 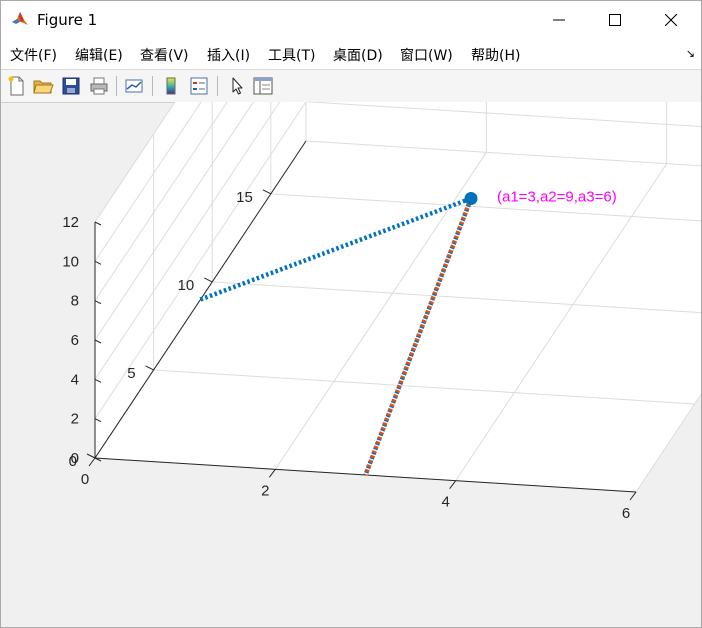 I want to click on menu-tools: 工具(T), so click(x=291, y=55).